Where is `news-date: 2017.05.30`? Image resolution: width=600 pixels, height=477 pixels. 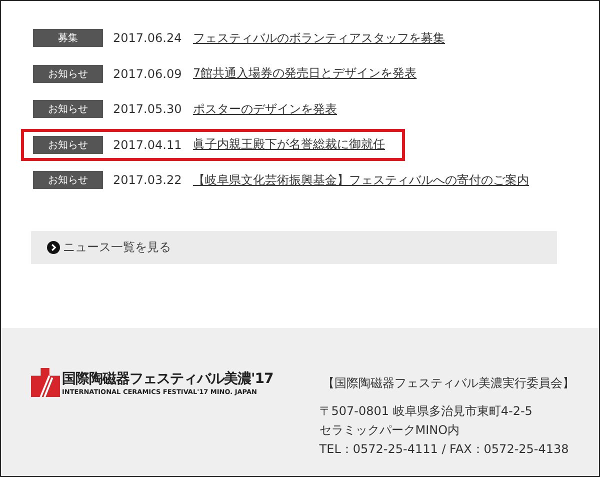 news-date: 2017.05.30 is located at coordinates (148, 109).